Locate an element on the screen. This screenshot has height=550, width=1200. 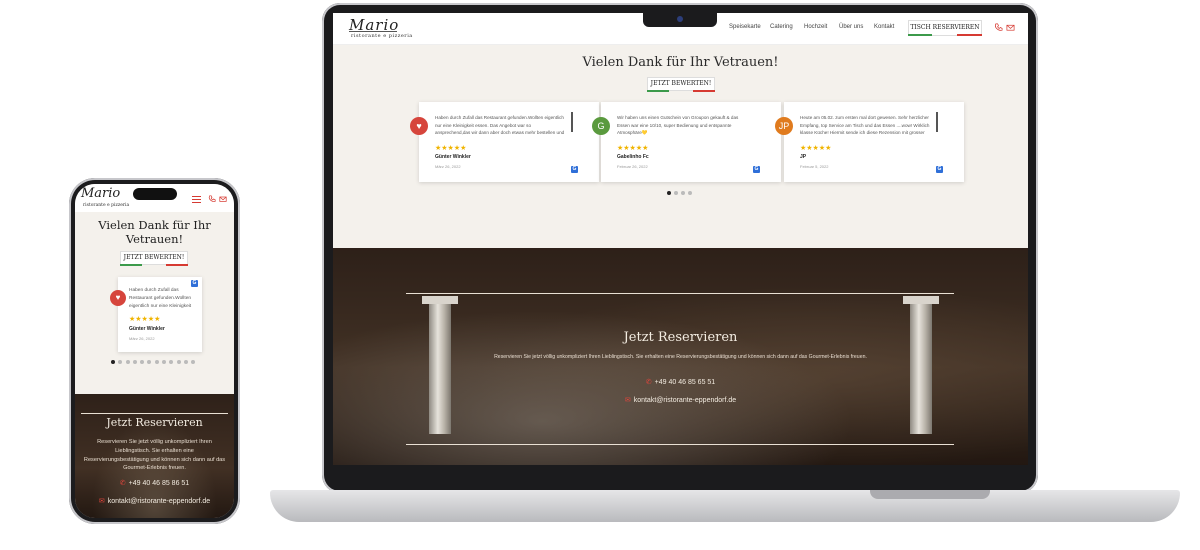
hamburger-menu-icon is located at coordinates (196, 199).